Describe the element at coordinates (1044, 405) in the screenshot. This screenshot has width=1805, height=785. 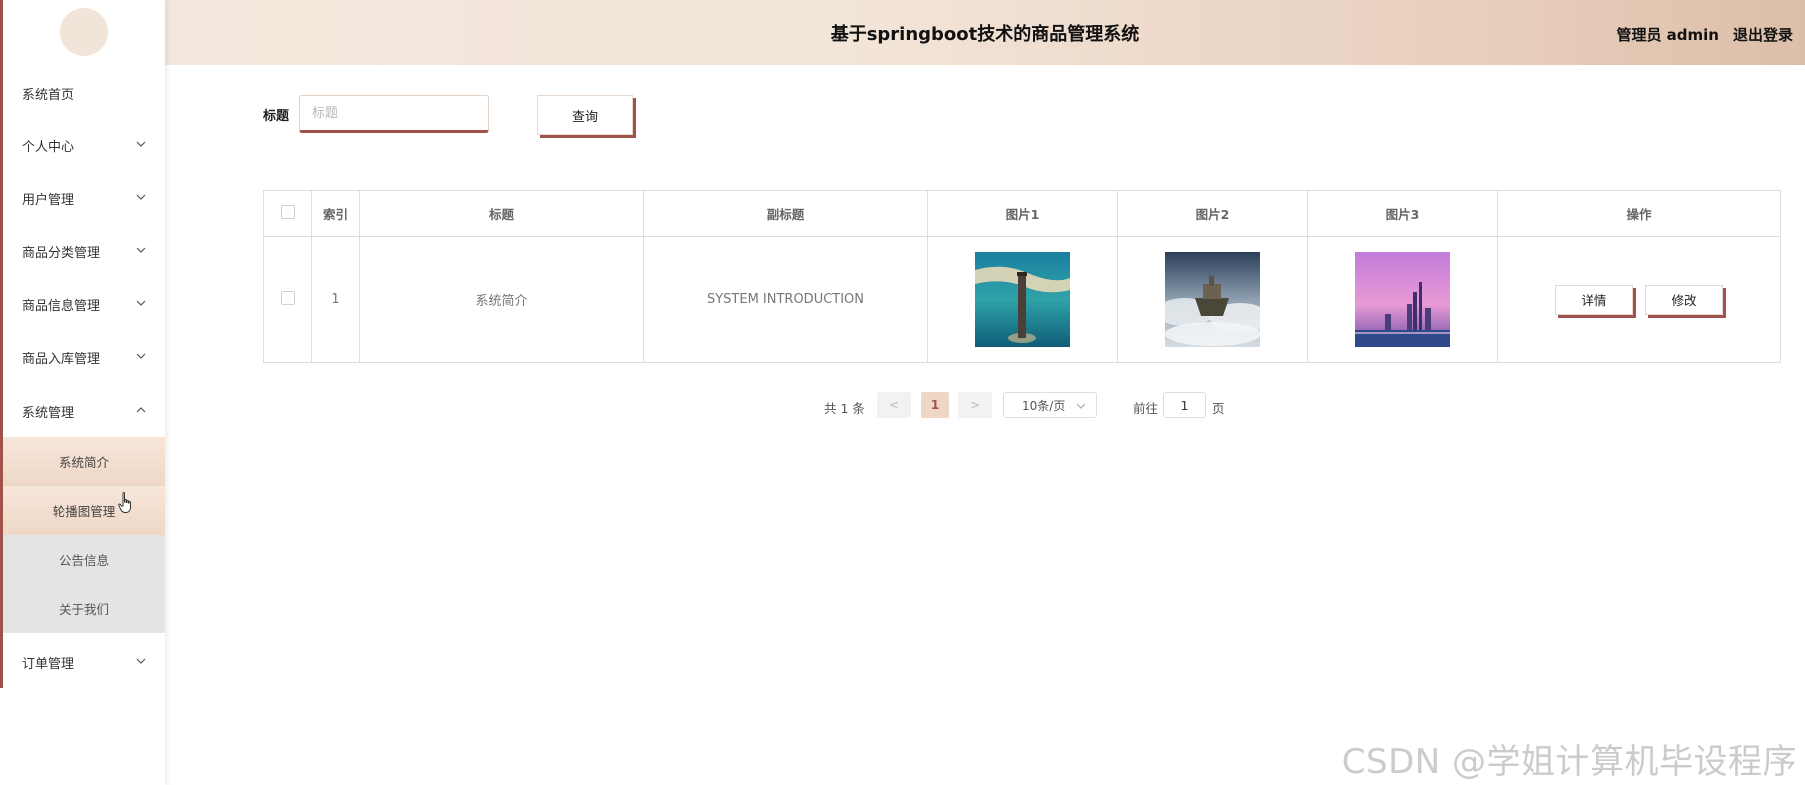
I see `page-size-value: 10条/页` at that location.